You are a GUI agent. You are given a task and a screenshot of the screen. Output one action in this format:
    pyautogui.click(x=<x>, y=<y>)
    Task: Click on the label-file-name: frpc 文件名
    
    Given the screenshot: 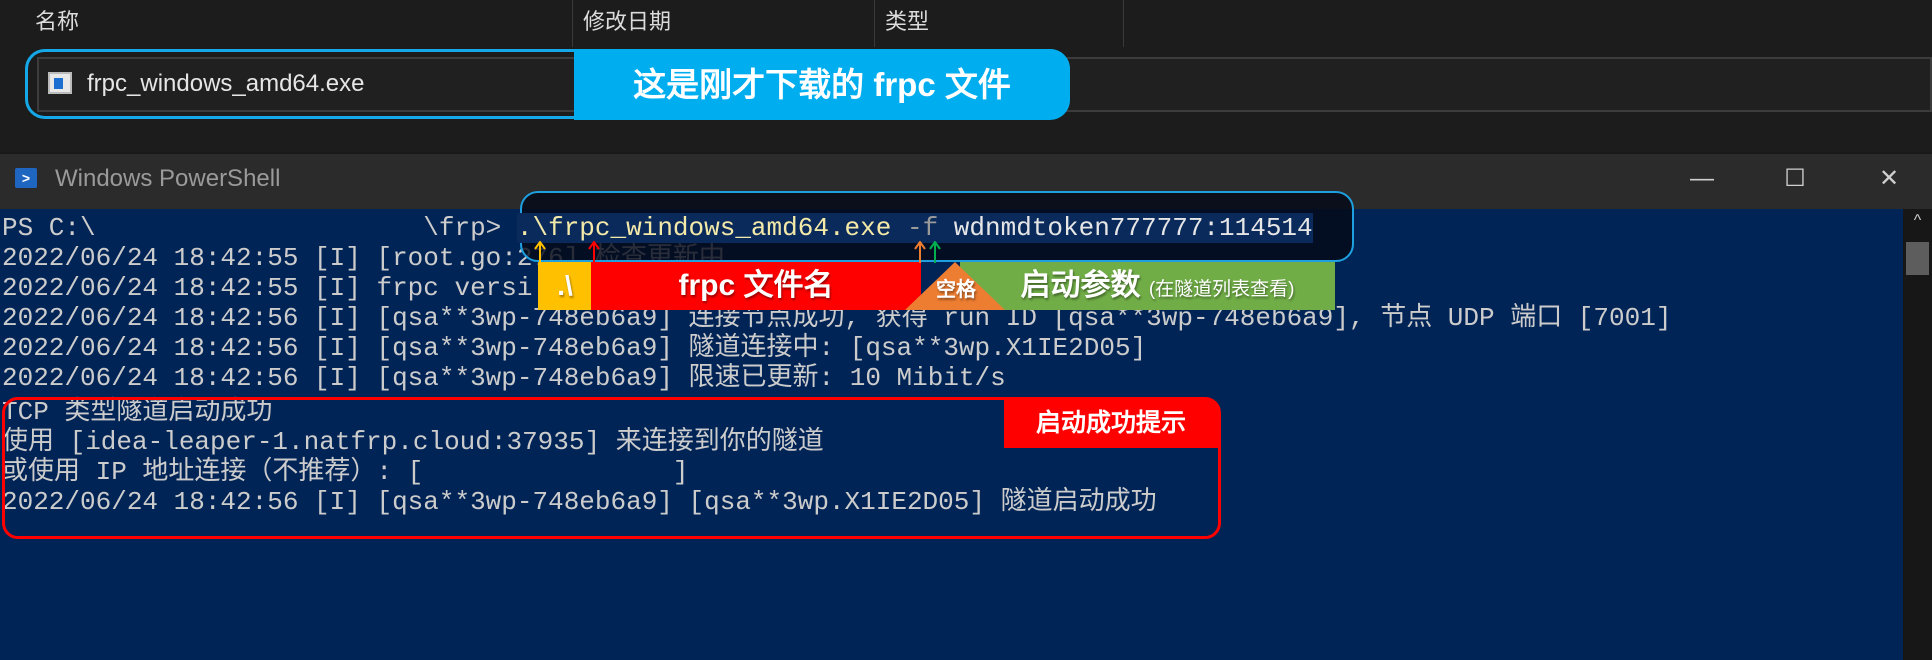 What is the action you would take?
    pyautogui.click(x=756, y=286)
    